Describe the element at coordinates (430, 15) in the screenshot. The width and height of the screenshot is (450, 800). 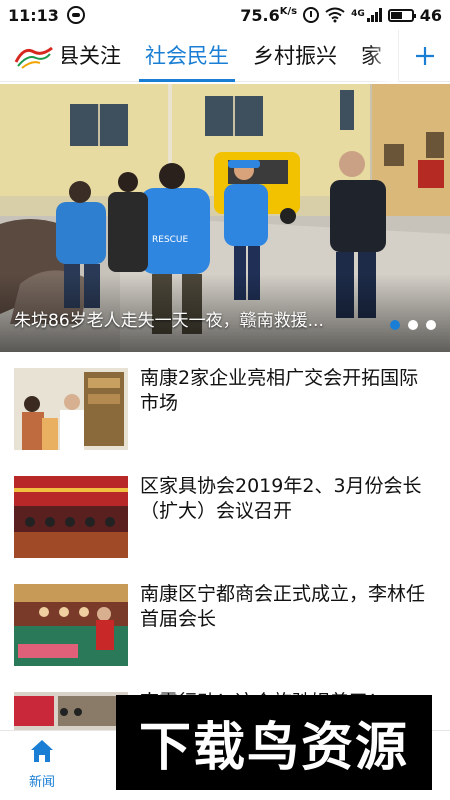
I see `battery-level: 46` at that location.